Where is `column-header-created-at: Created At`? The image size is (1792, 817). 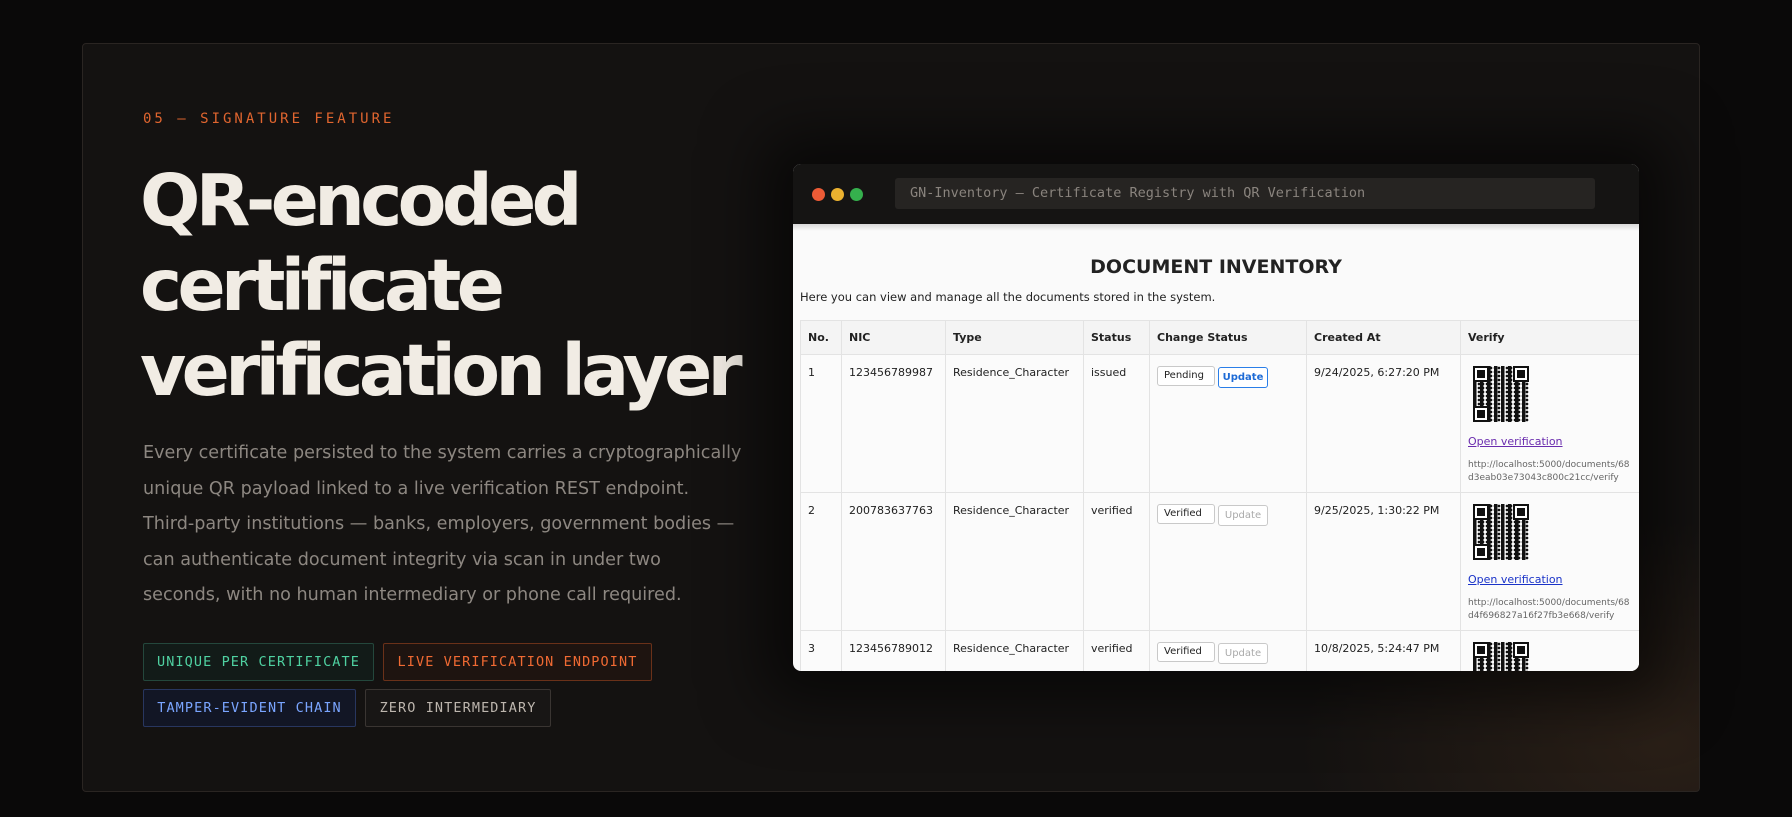 column-header-created-at: Created At is located at coordinates (1383, 337).